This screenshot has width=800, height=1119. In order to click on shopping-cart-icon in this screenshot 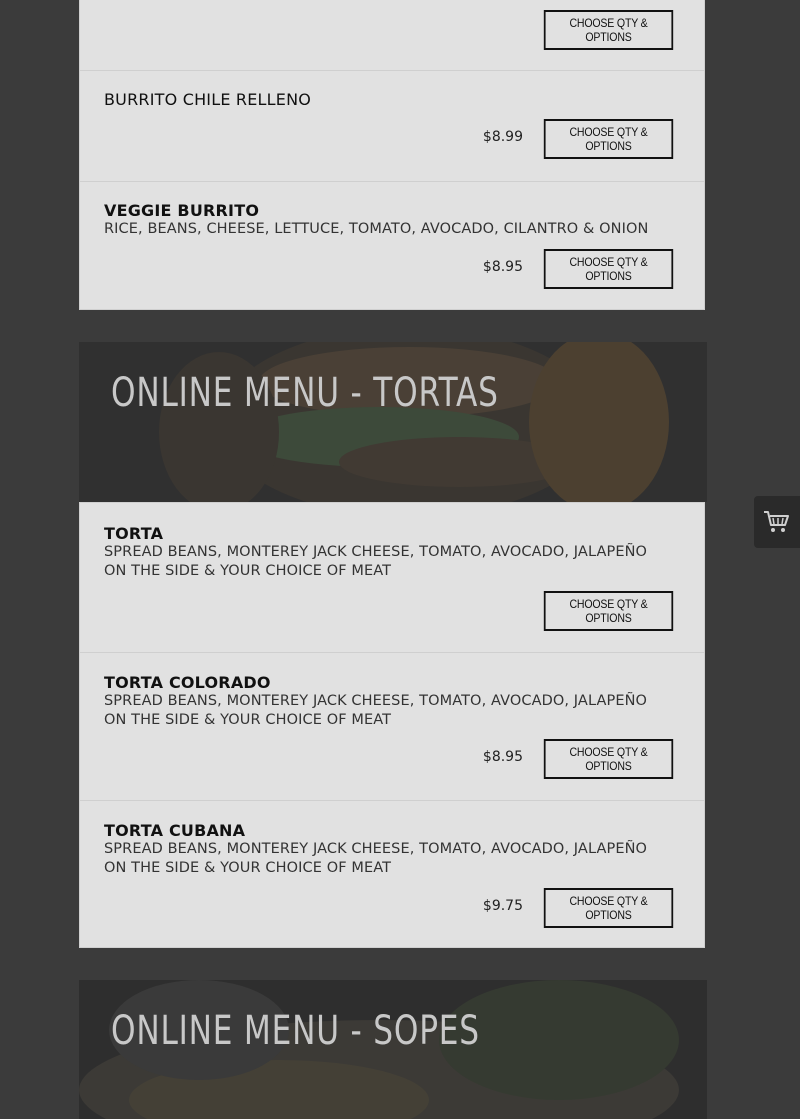, I will do `click(776, 521)`.